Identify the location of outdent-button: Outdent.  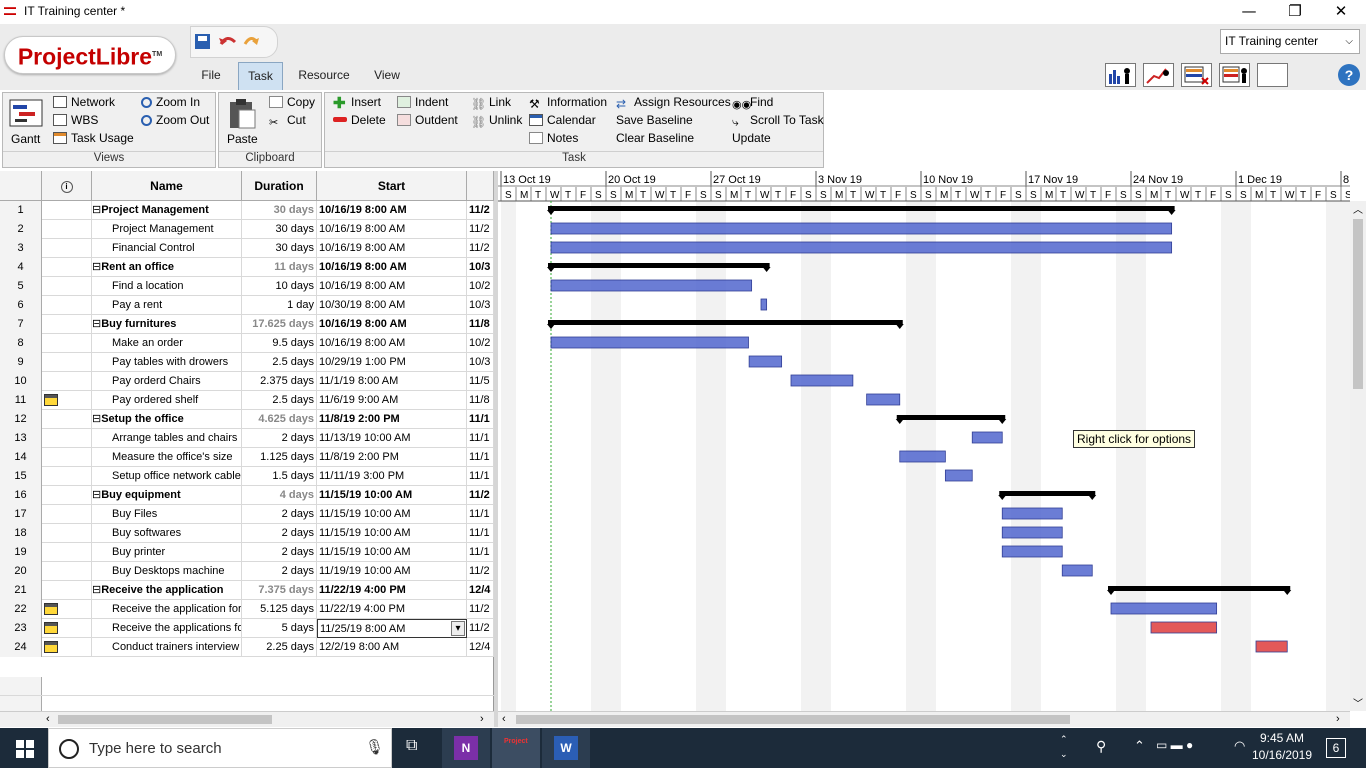
(427, 120).